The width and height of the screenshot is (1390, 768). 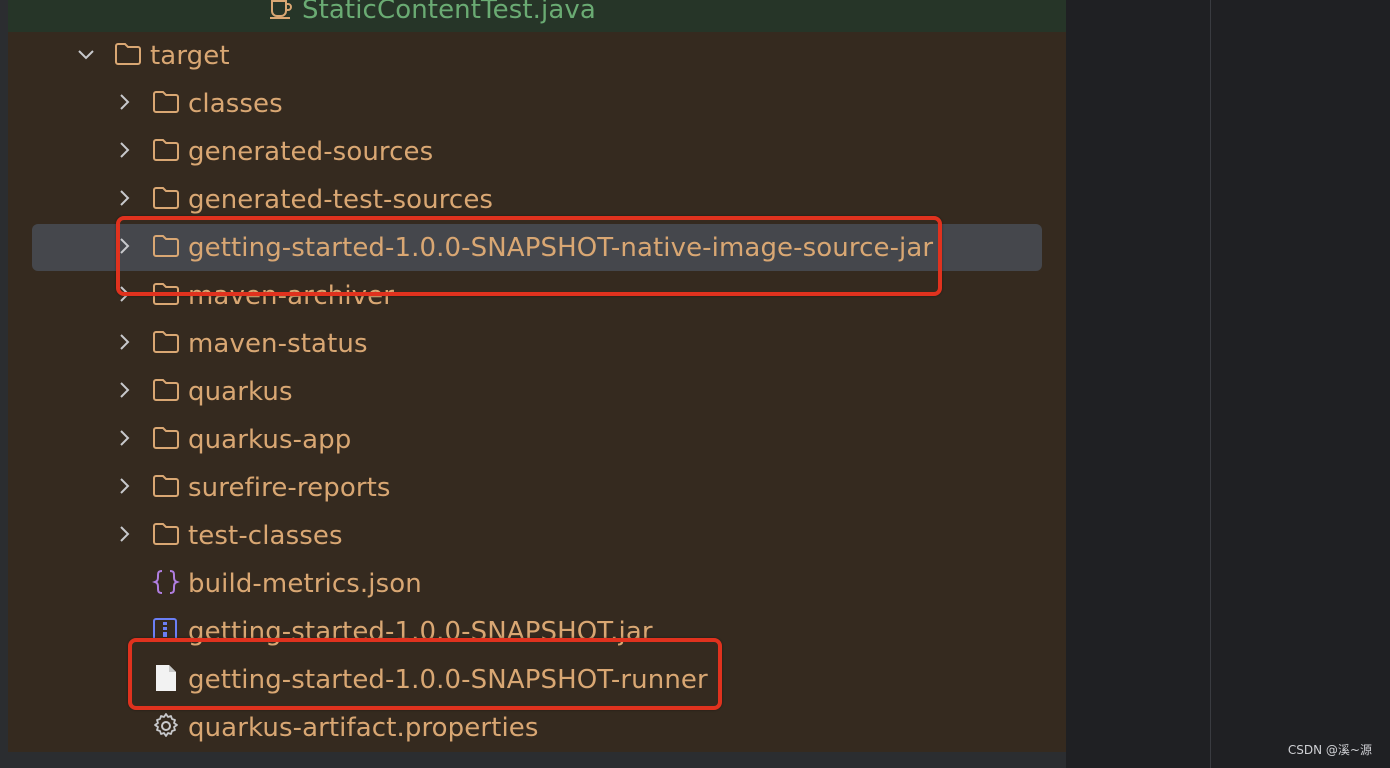 What do you see at coordinates (235, 104) in the screenshot?
I see `tree-item-label: classes` at bounding box center [235, 104].